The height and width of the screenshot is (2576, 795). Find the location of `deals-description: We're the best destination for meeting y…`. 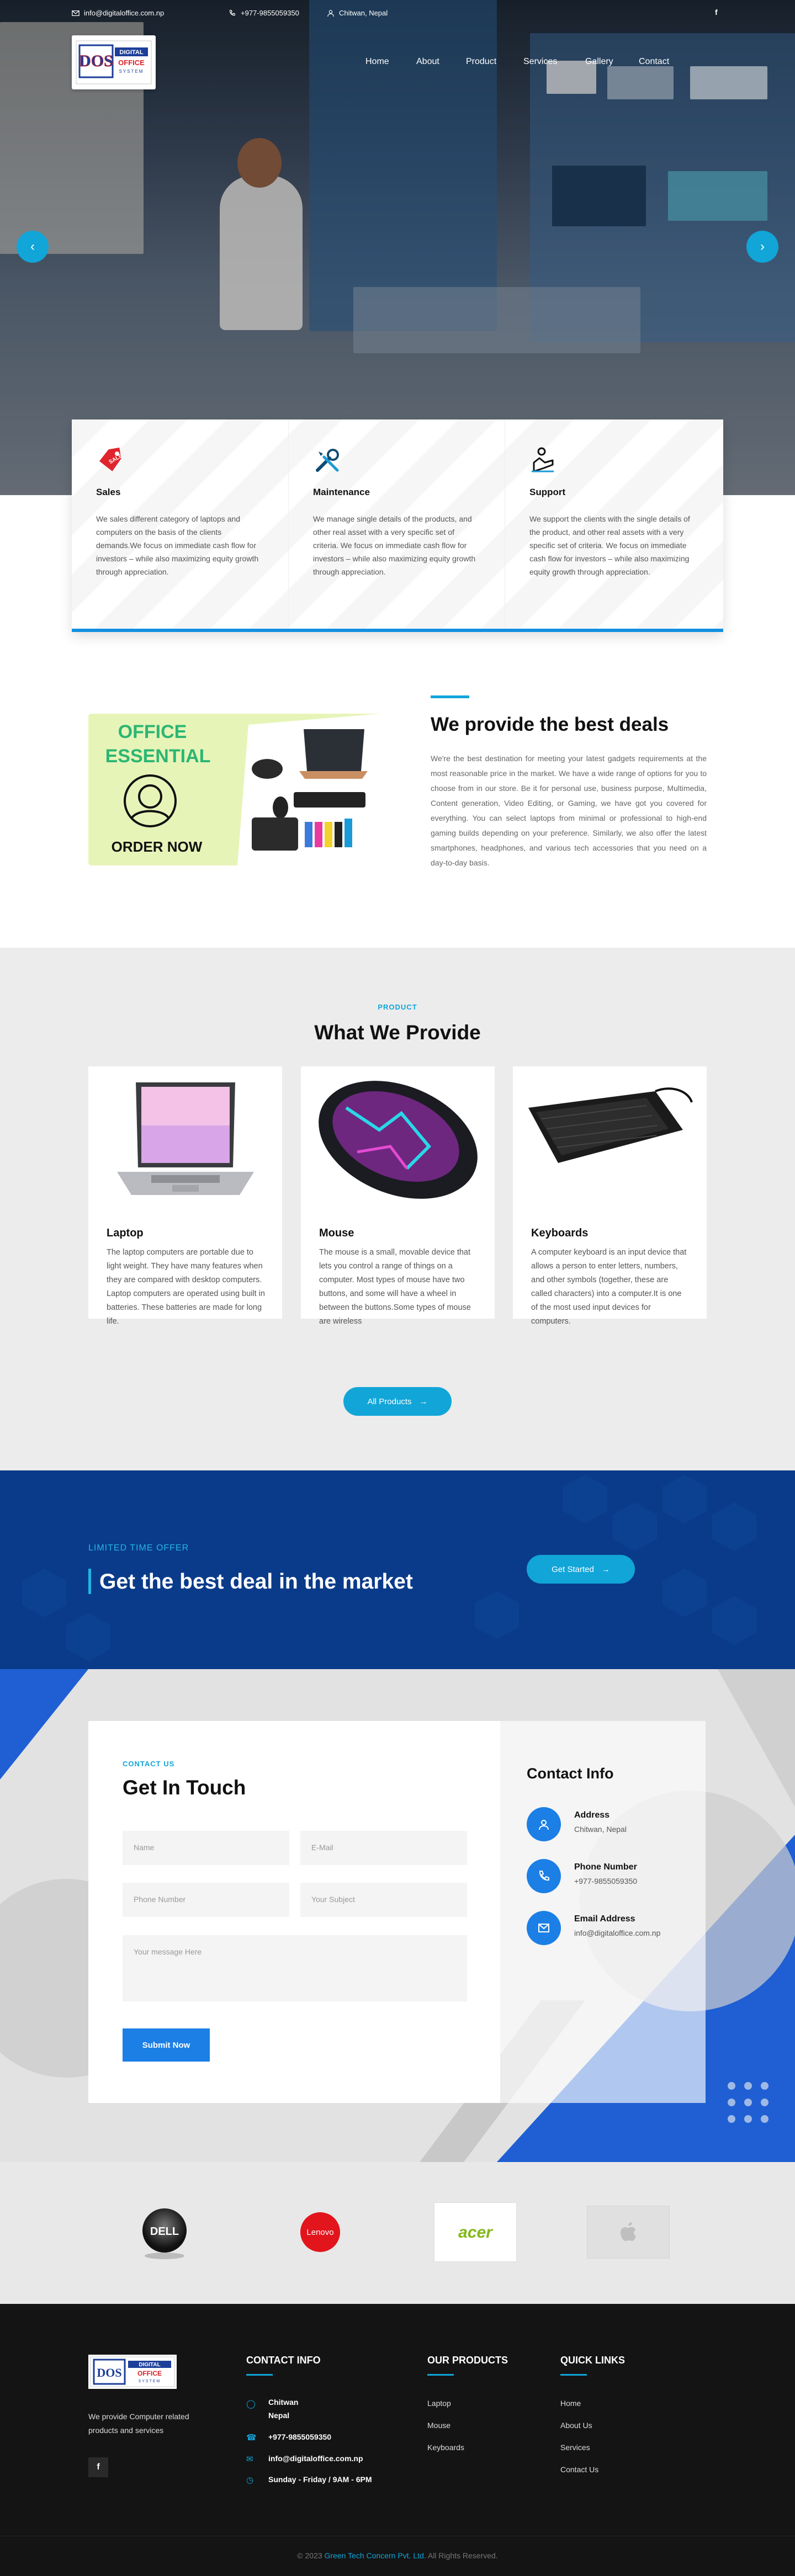

deals-description: We're the best destination for meeting y… is located at coordinates (569, 810).